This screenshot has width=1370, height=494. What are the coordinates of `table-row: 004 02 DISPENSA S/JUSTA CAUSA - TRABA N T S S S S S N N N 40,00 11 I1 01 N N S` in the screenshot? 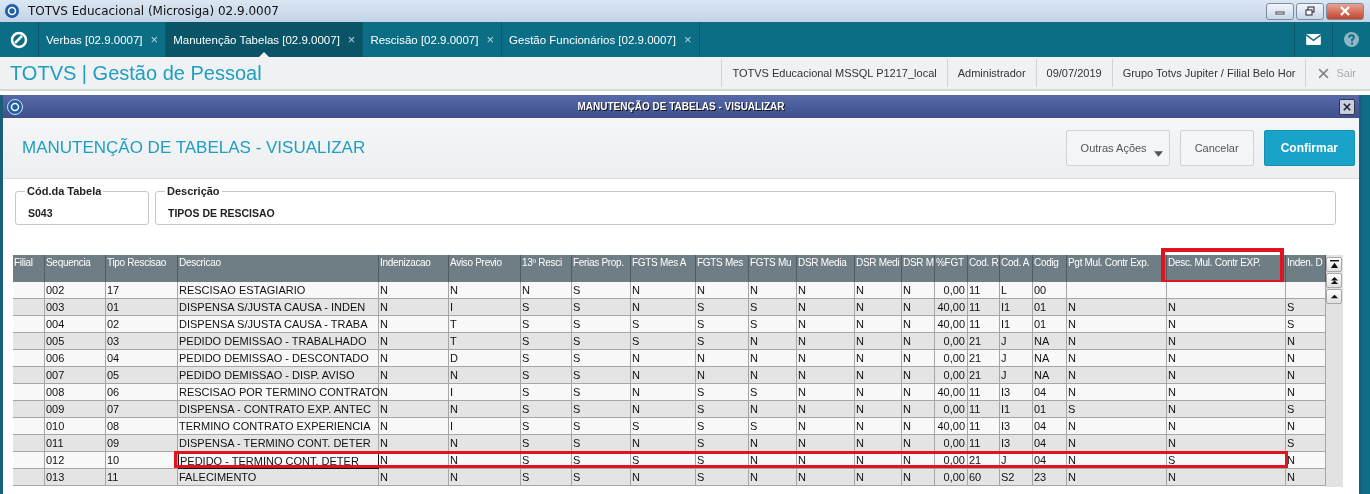 It's located at (669, 324).